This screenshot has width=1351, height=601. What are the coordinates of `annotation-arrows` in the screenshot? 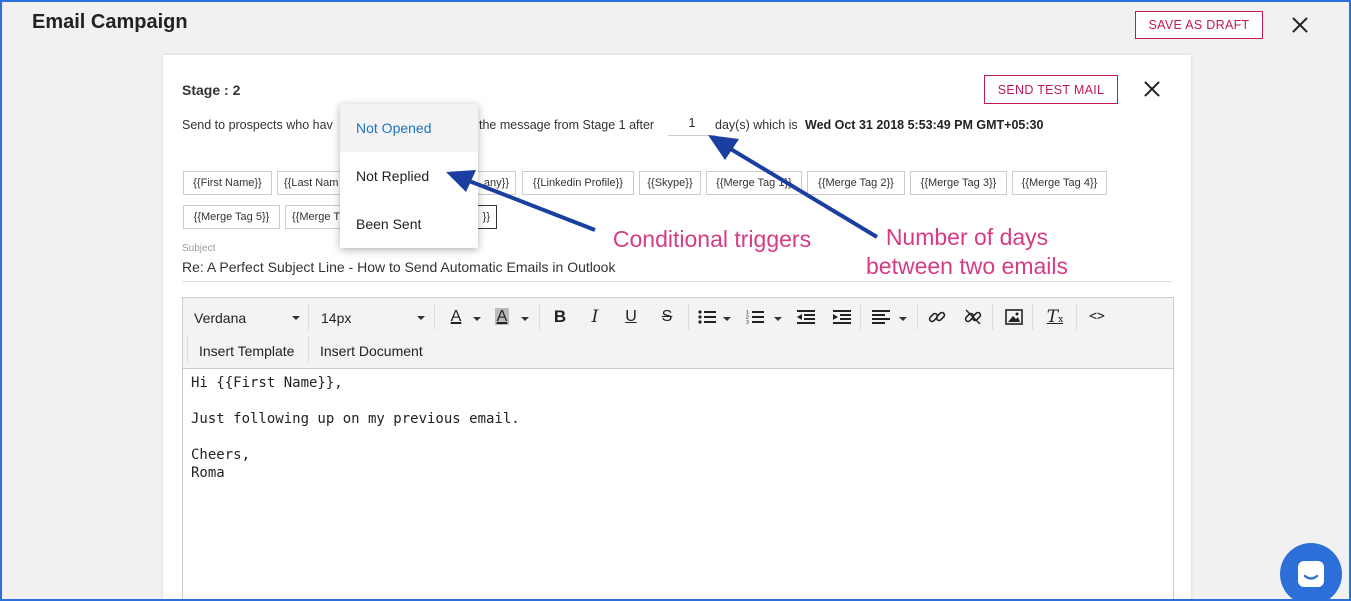 It's located at (662, 187).